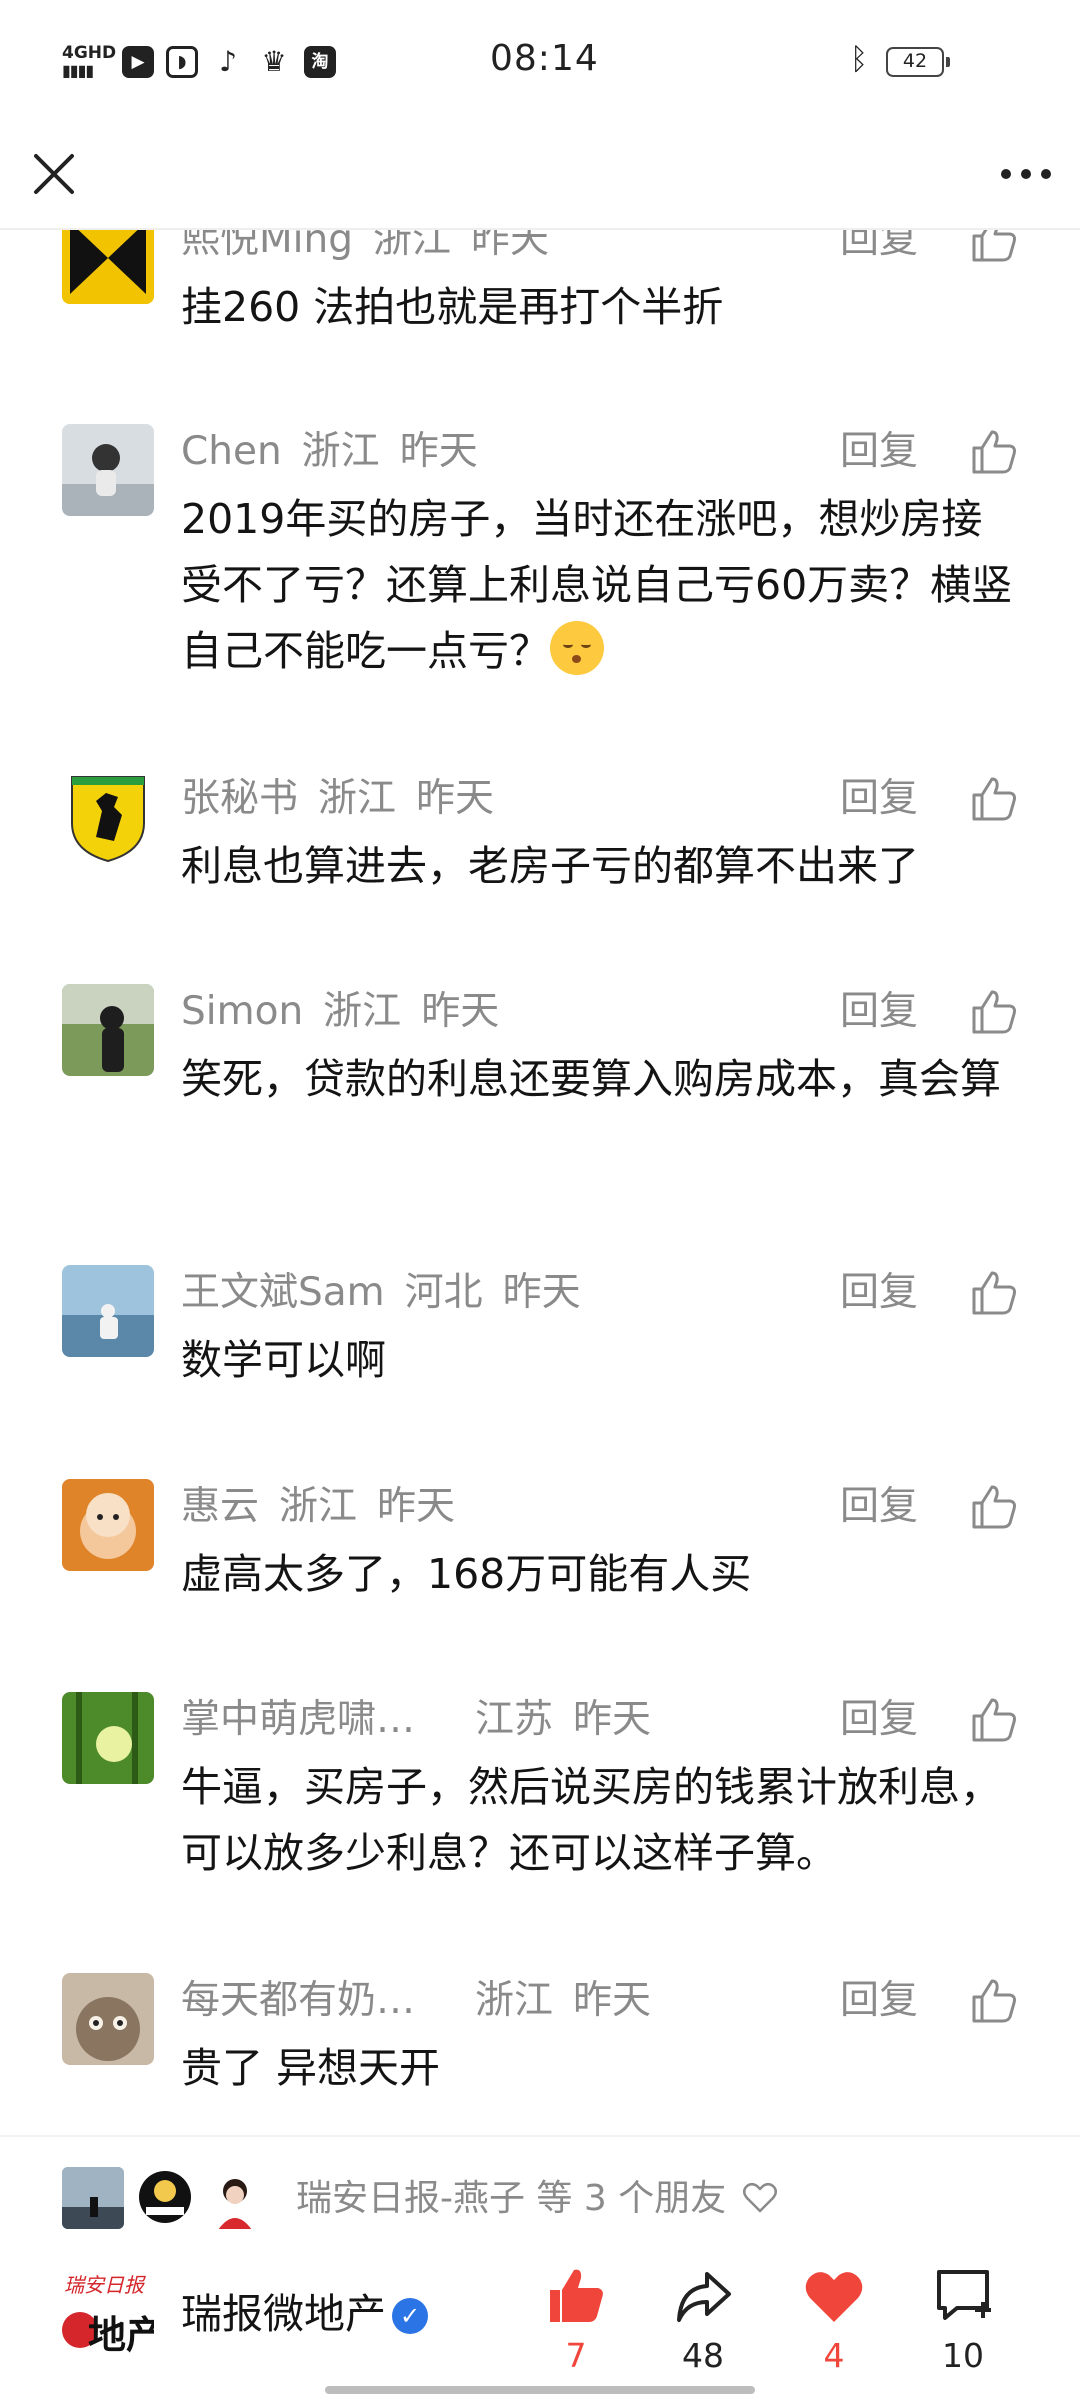  I want to click on like-count: 7, so click(576, 2355).